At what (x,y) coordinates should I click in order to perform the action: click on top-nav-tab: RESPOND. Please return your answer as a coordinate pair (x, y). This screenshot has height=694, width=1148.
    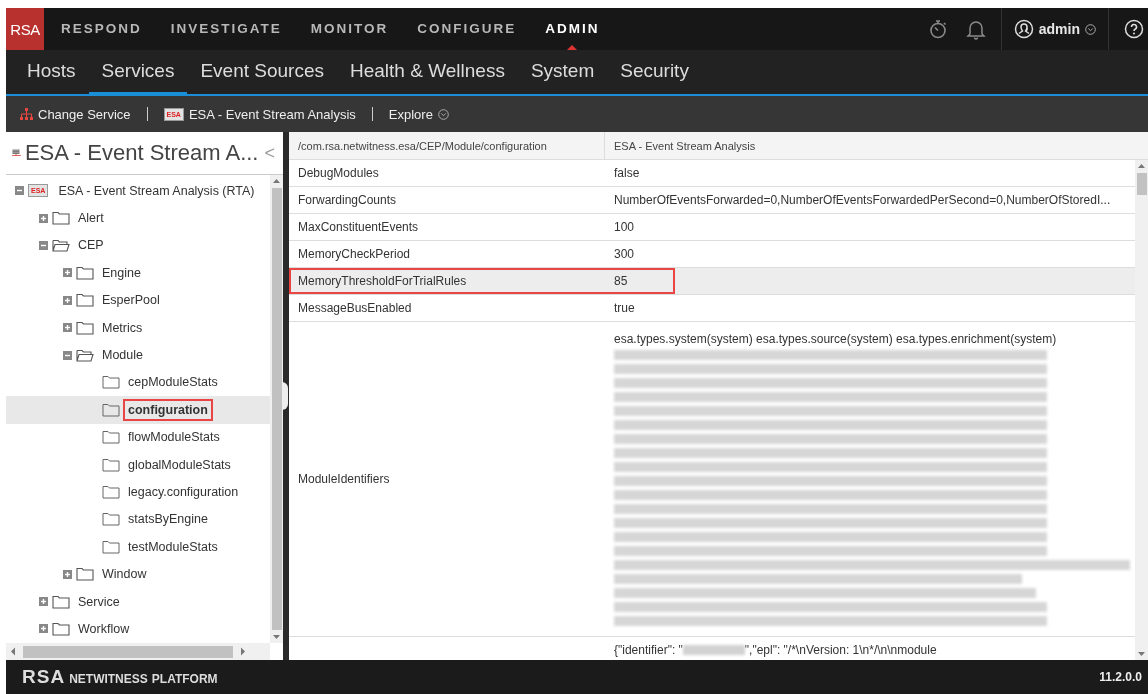
    Looking at the image, I should click on (101, 29).